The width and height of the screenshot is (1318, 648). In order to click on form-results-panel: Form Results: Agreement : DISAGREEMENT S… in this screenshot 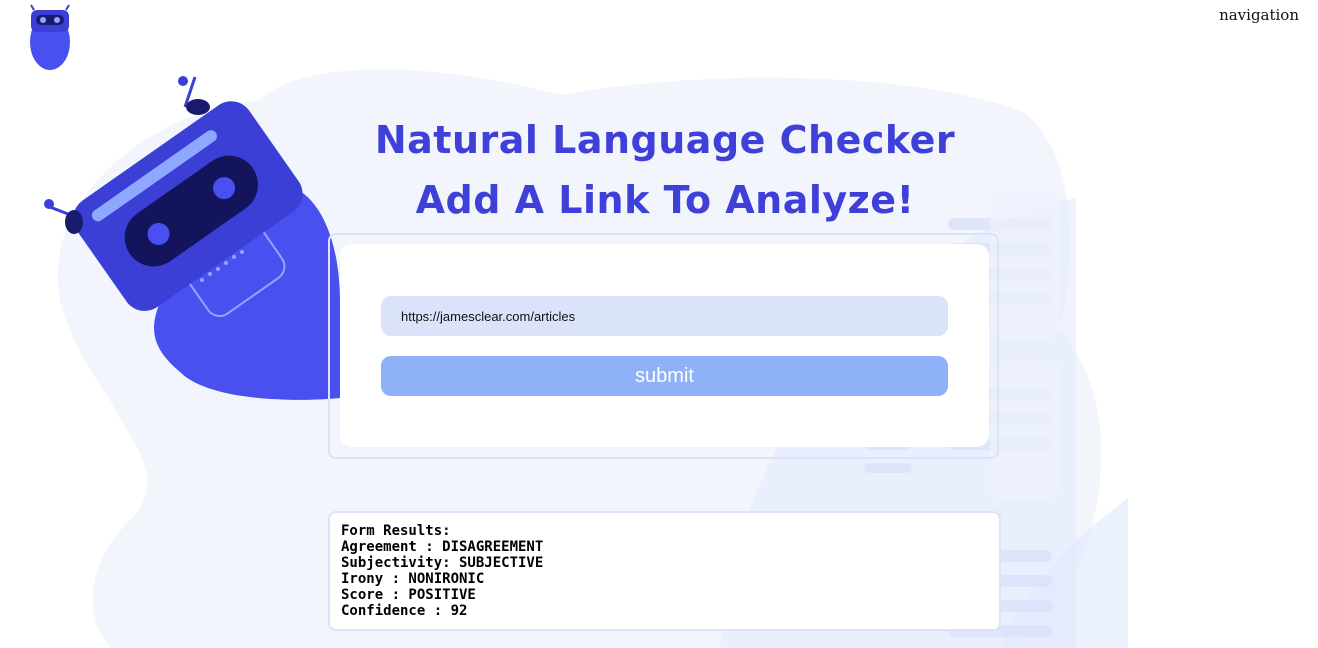, I will do `click(664, 571)`.